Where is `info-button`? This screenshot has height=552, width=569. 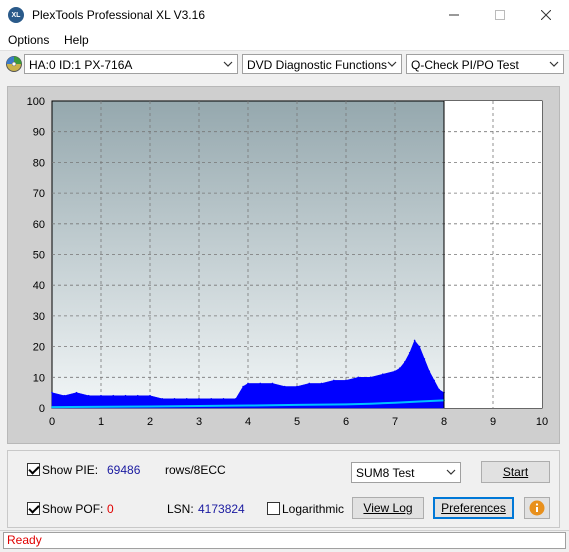 info-button is located at coordinates (537, 508).